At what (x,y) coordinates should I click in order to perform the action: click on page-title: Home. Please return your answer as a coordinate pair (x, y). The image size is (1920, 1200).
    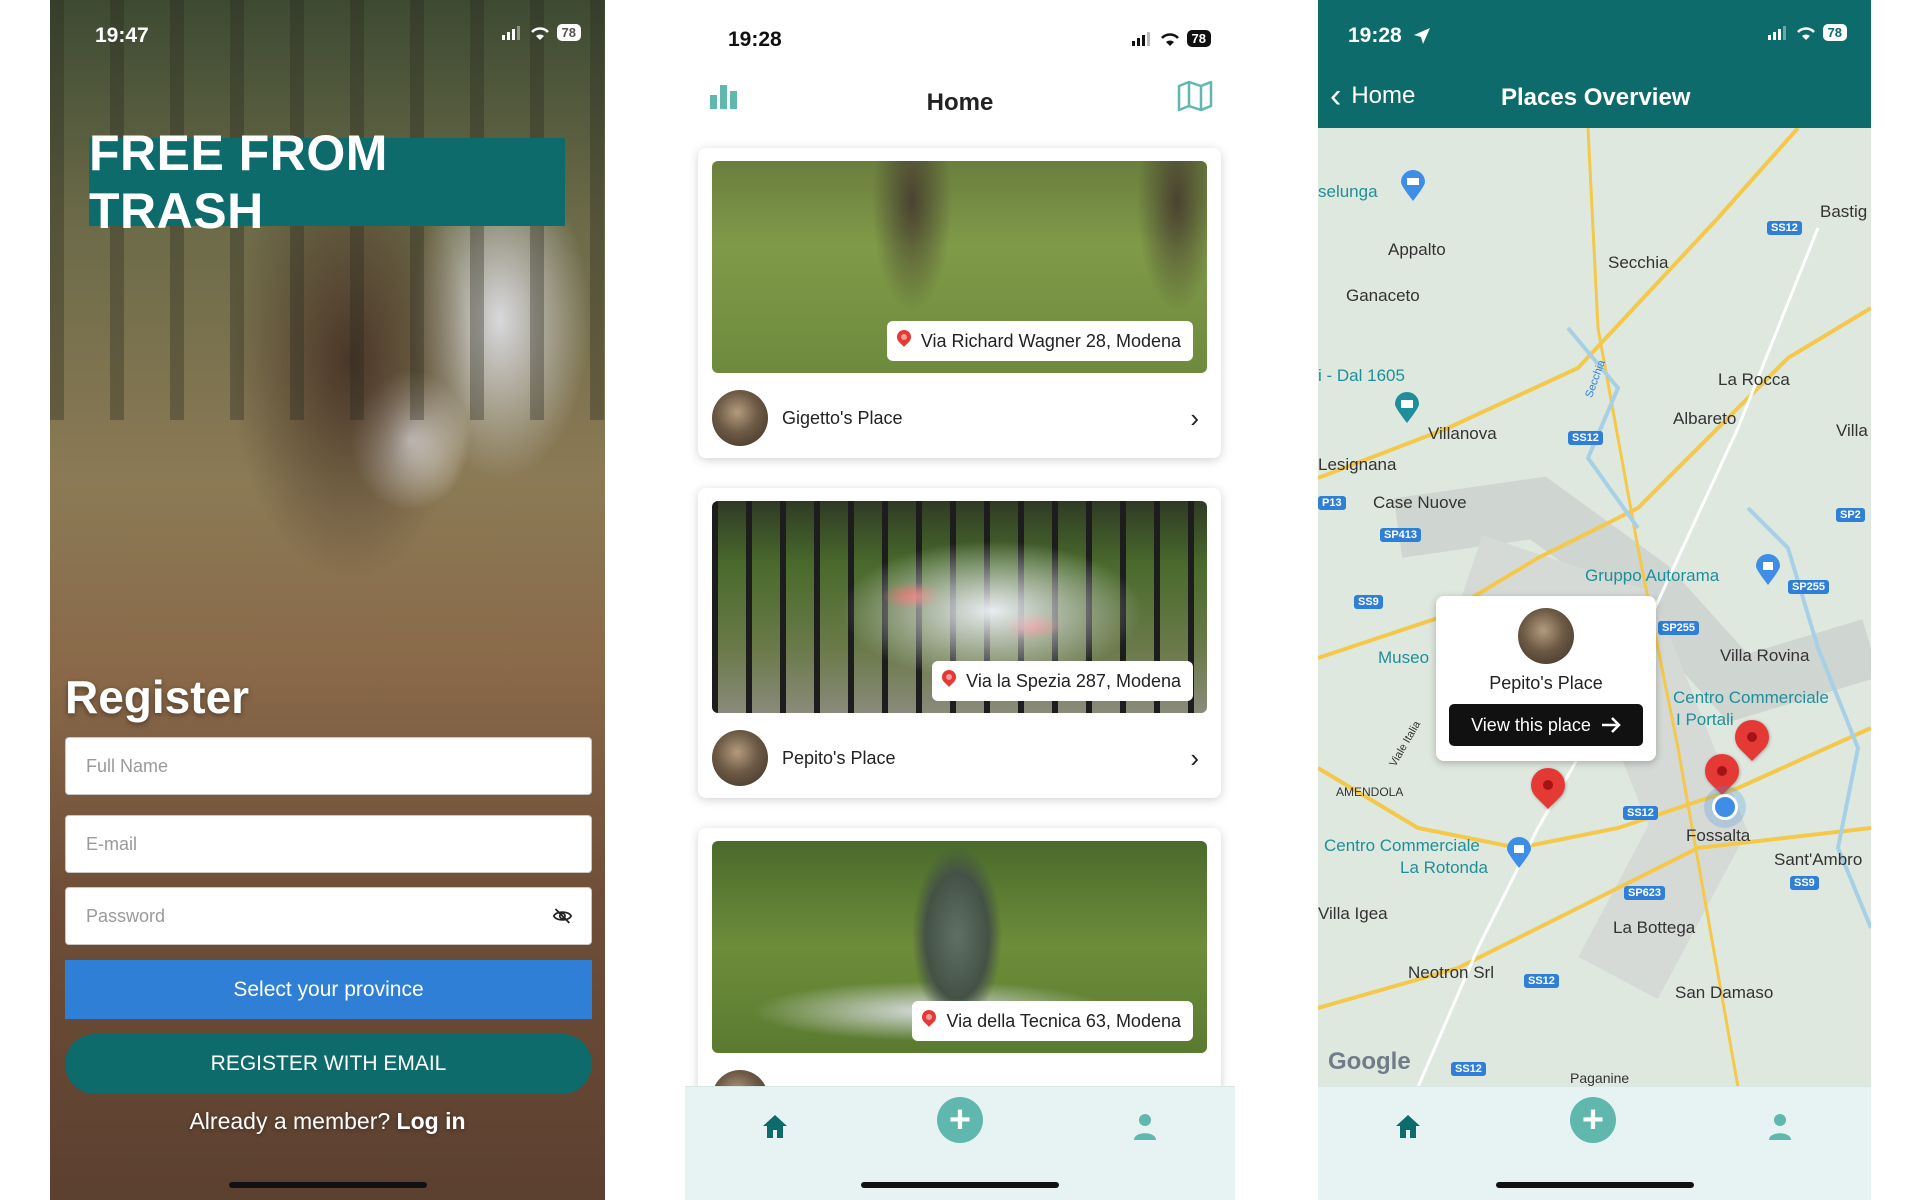
    Looking at the image, I should click on (960, 102).